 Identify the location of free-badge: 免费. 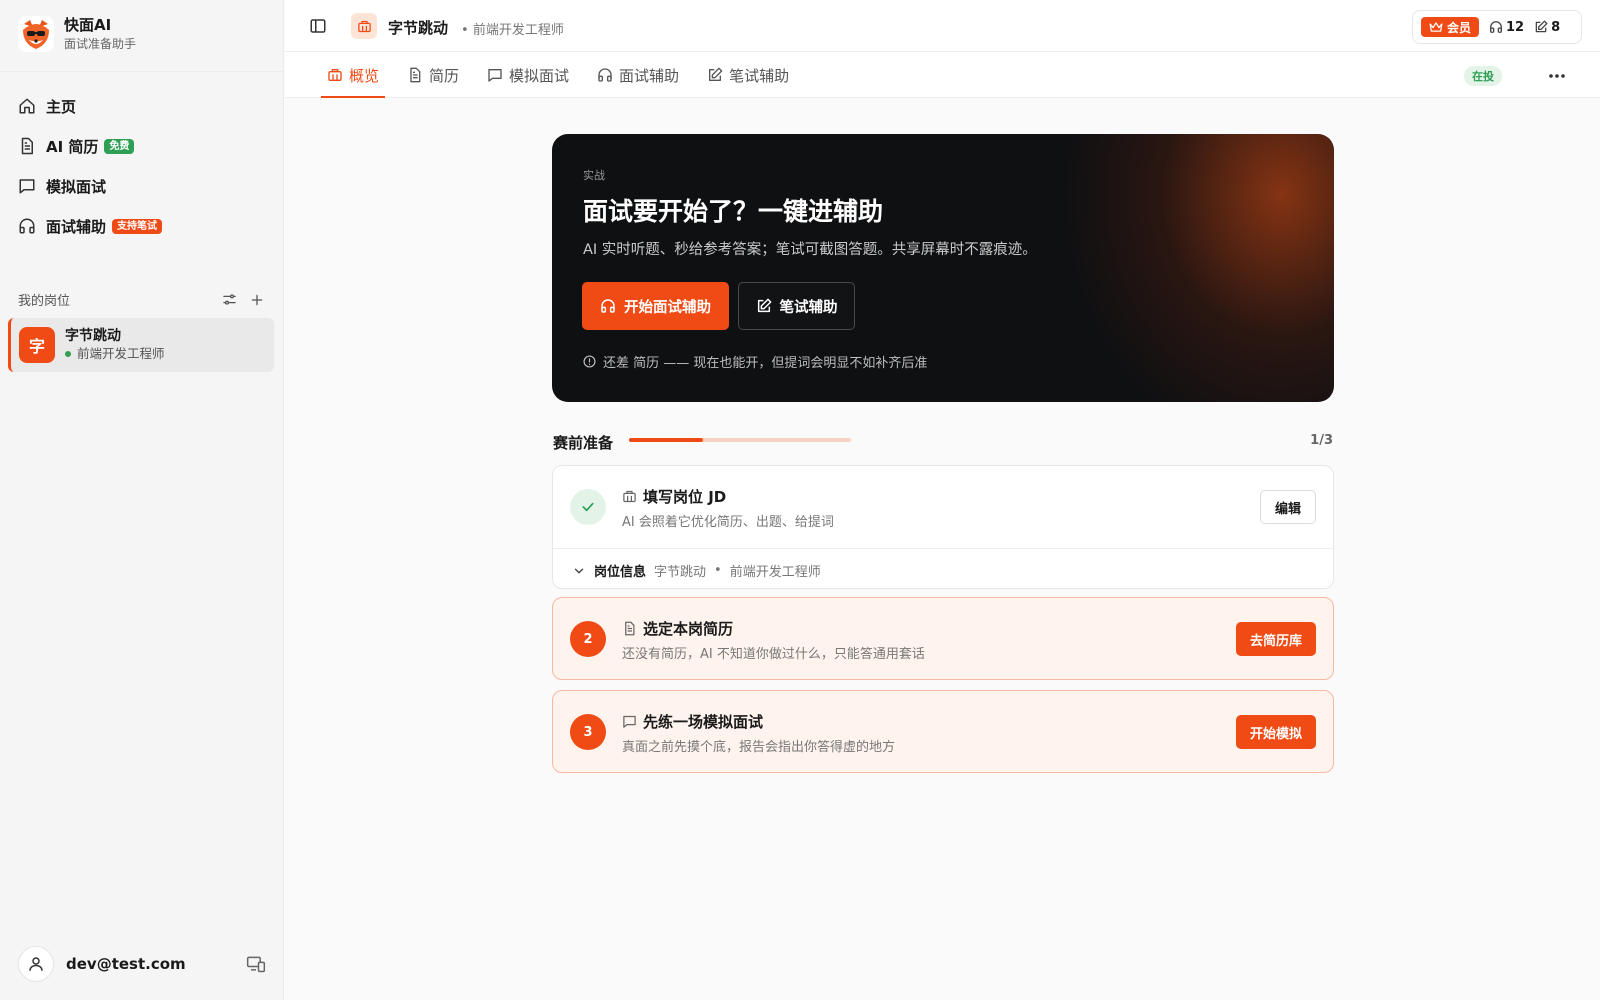
(119, 146).